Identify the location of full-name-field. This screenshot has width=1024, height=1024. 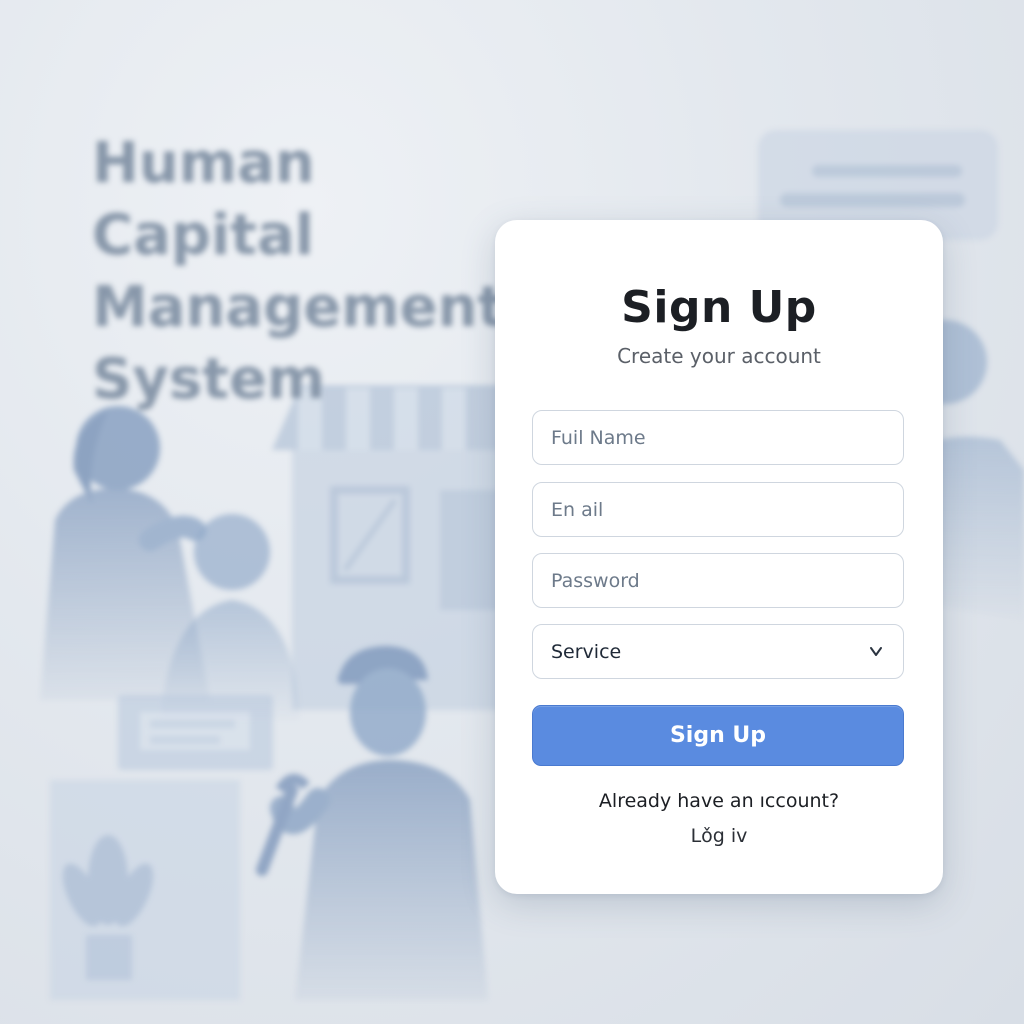
(718, 437).